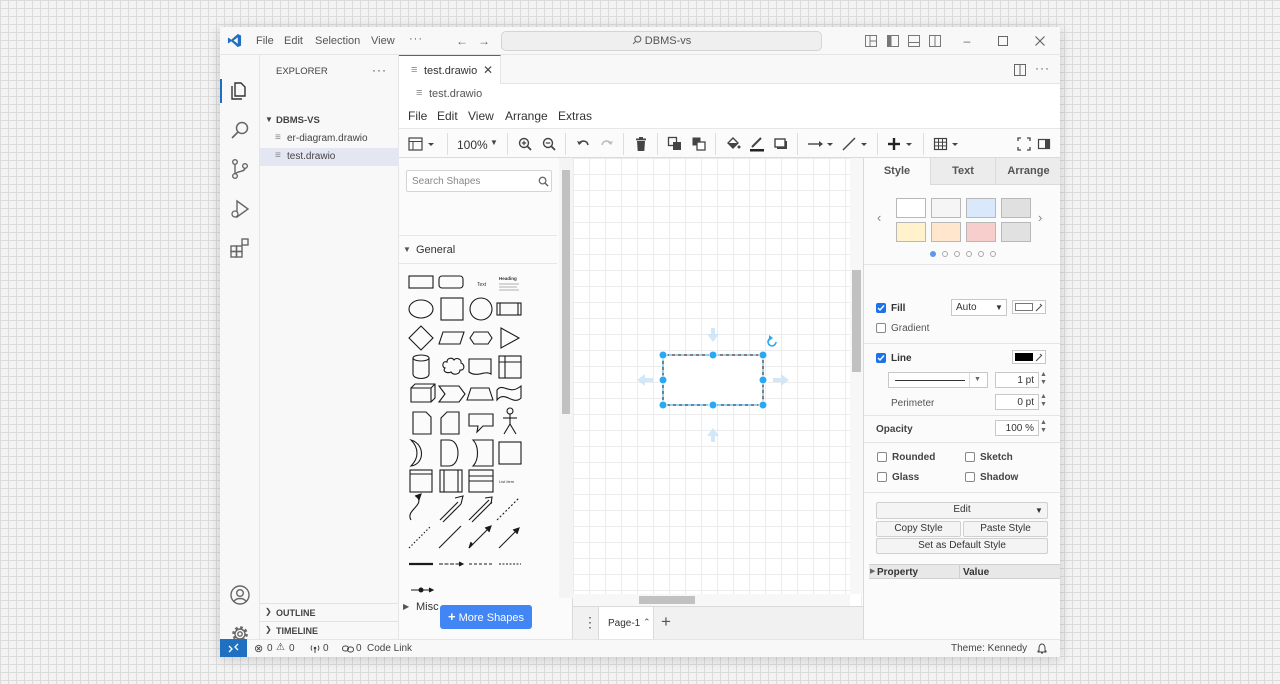 Image resolution: width=1280 pixels, height=684 pixels. What do you see at coordinates (279, 648) in the screenshot?
I see `problems-indicator: ⊗ 0 ⚠ 0` at bounding box center [279, 648].